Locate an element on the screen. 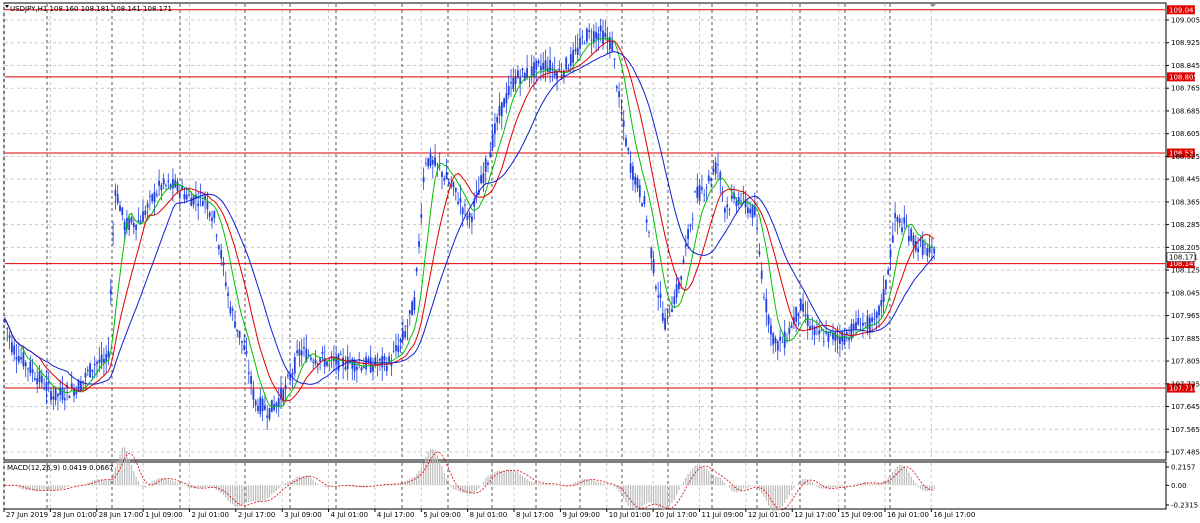 This screenshot has height=523, width=1200. price-label: 108.365 is located at coordinates (1185, 202).